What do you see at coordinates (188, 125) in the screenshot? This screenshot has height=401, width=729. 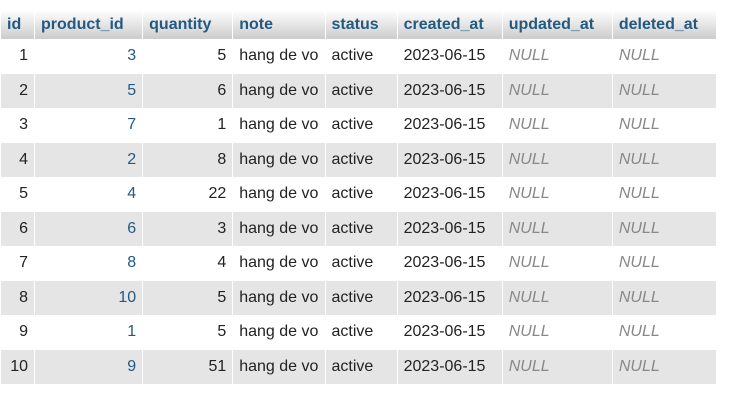 I see `cell-quantity: 1` at bounding box center [188, 125].